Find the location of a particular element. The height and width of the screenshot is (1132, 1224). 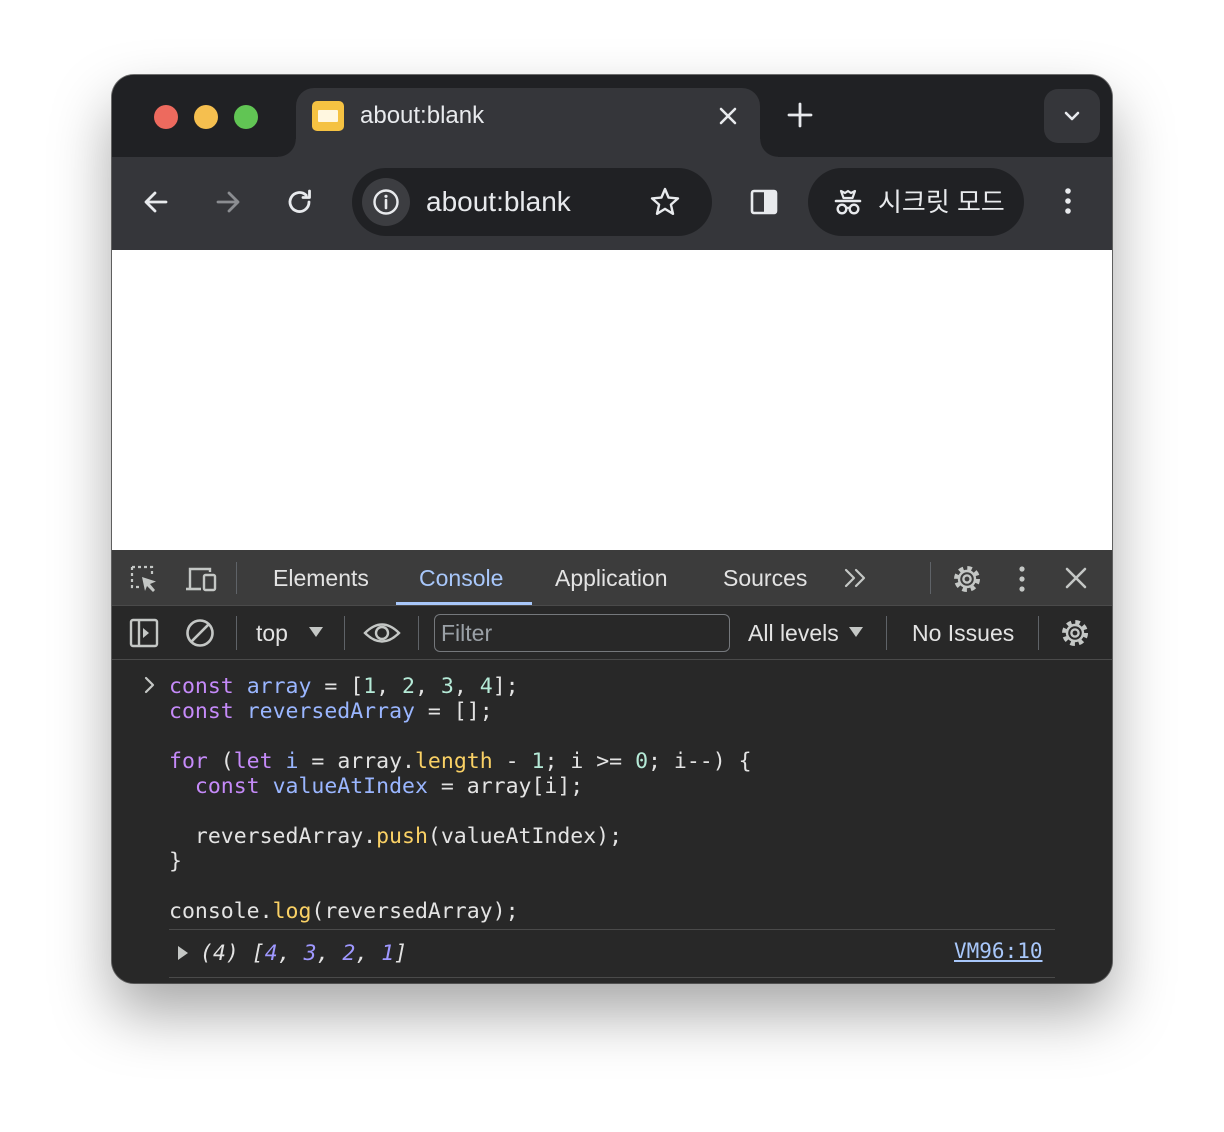

console-settings-gear-icon is located at coordinates (1075, 633).